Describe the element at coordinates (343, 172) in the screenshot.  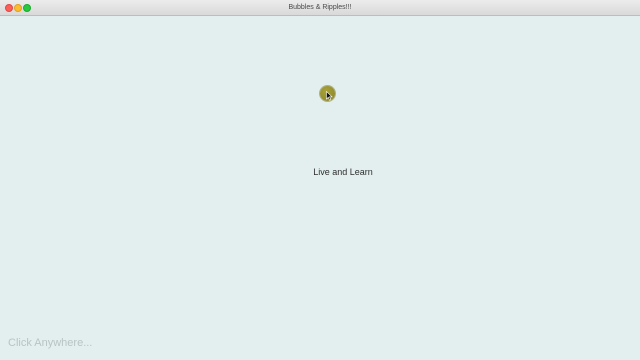
I see `center-text: Live and Learn` at that location.